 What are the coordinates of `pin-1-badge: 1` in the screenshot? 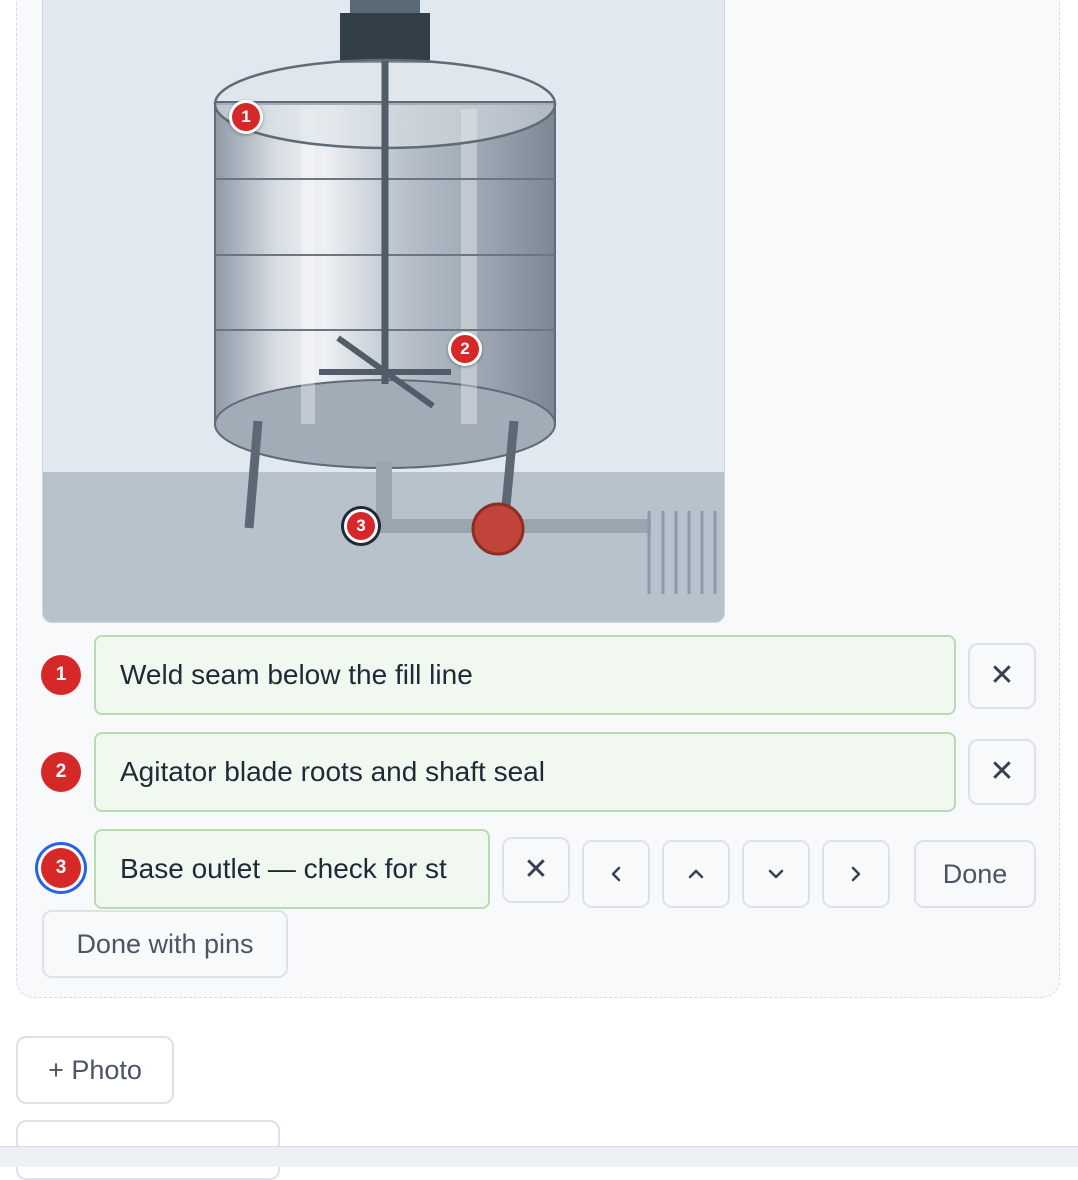 It's located at (61, 675).